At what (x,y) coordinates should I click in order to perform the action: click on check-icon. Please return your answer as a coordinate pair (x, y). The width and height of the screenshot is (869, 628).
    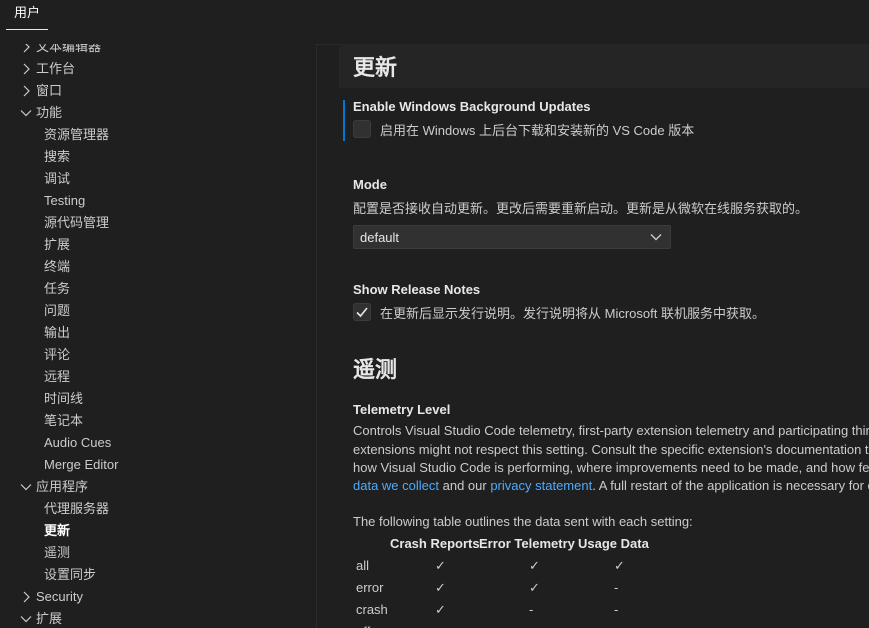
    Looking at the image, I should click on (362, 312).